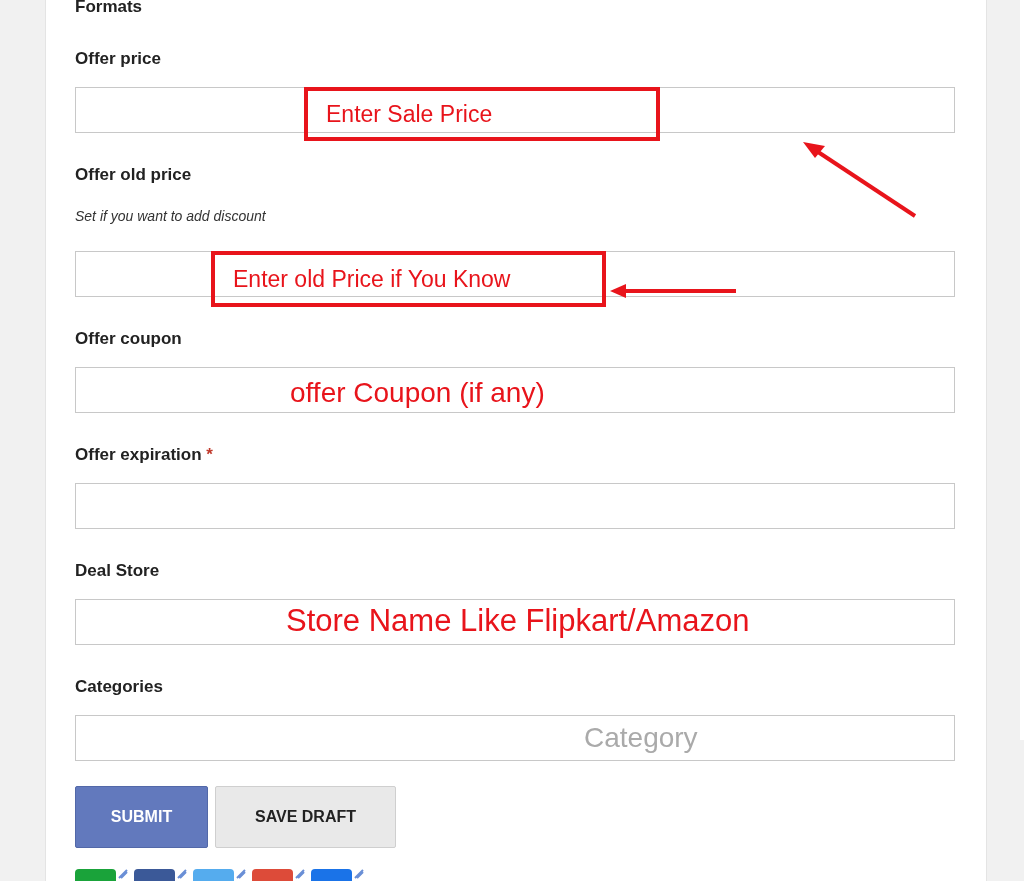 The height and width of the screenshot is (881, 1024). I want to click on field-label: Offer coupon, so click(129, 339).